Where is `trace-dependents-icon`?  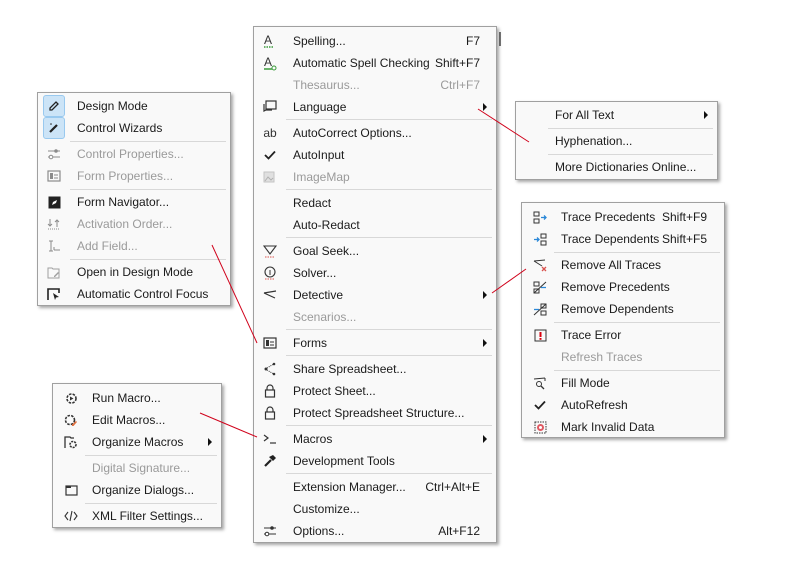
trace-dependents-icon is located at coordinates (540, 239).